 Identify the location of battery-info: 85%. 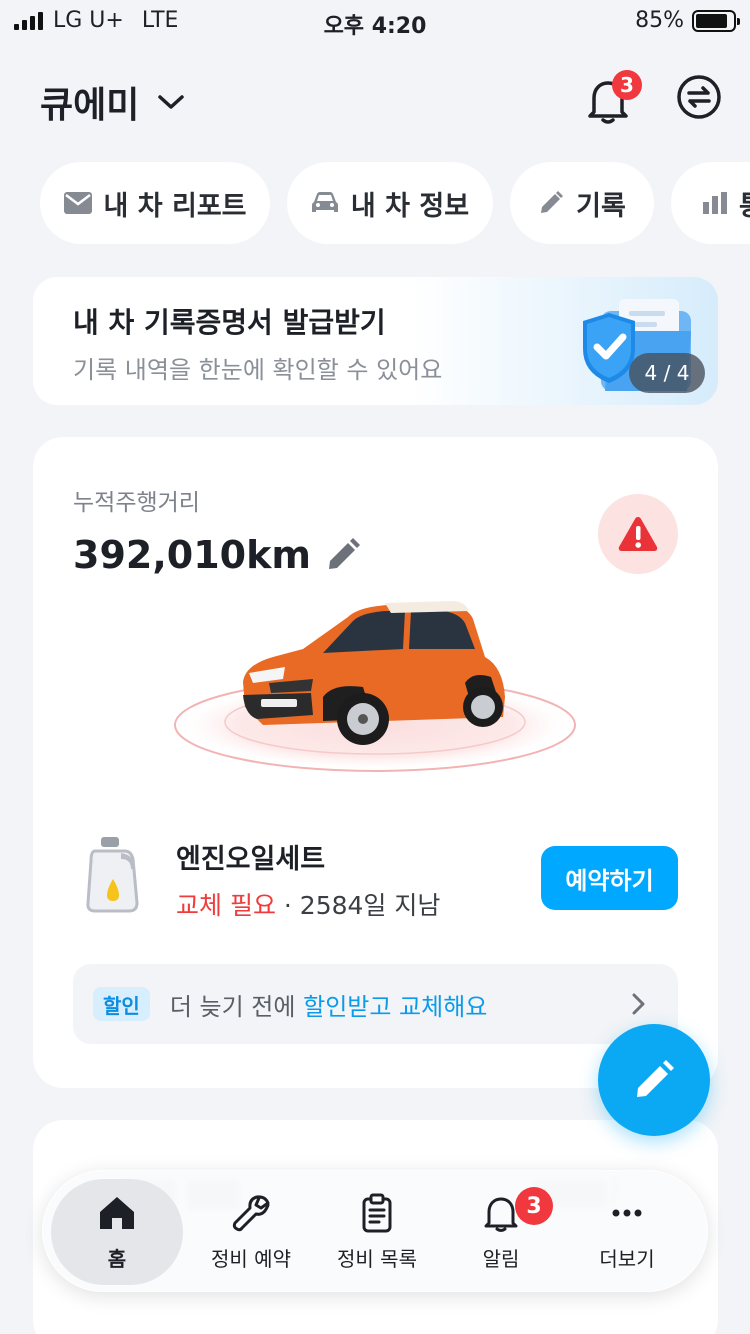
(687, 20).